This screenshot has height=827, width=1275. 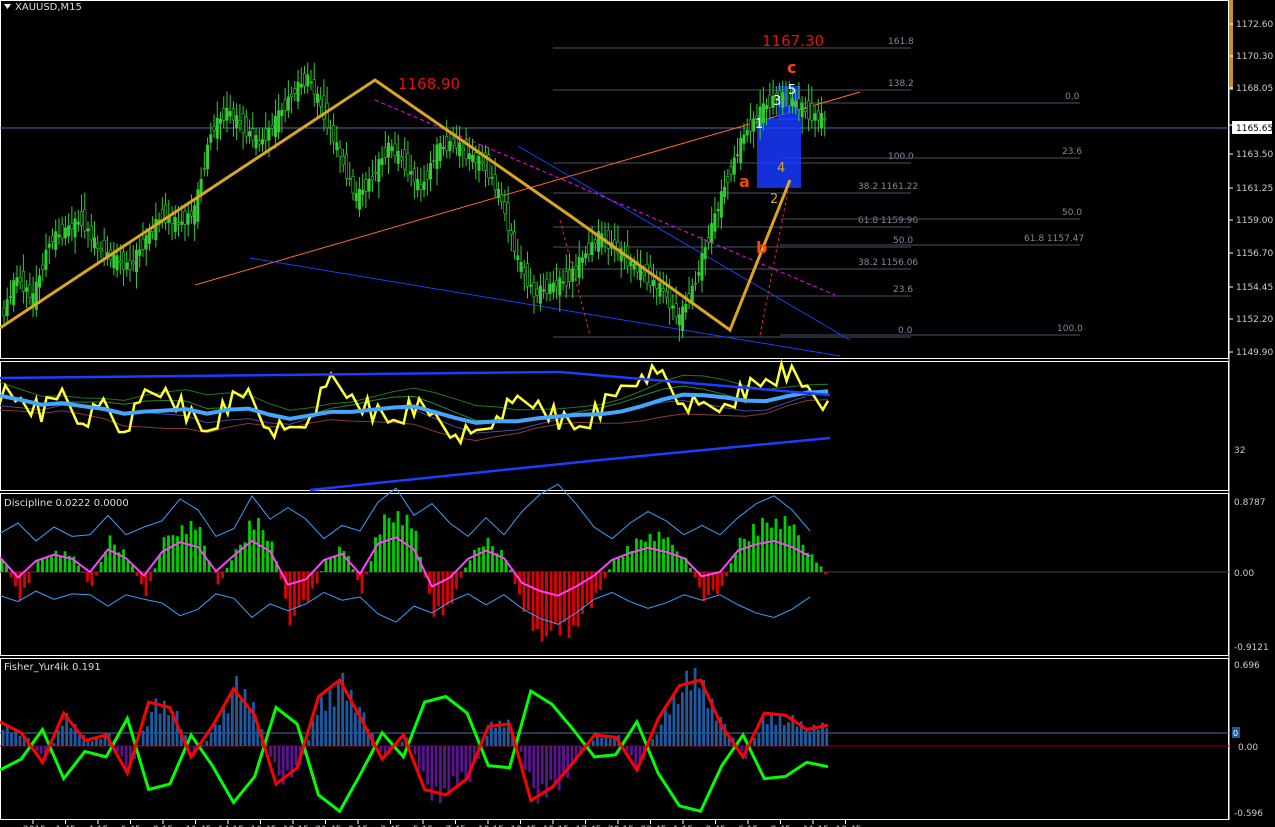 What do you see at coordinates (888, 187) in the screenshot?
I see `fib-level-label: 38.2 1161.22` at bounding box center [888, 187].